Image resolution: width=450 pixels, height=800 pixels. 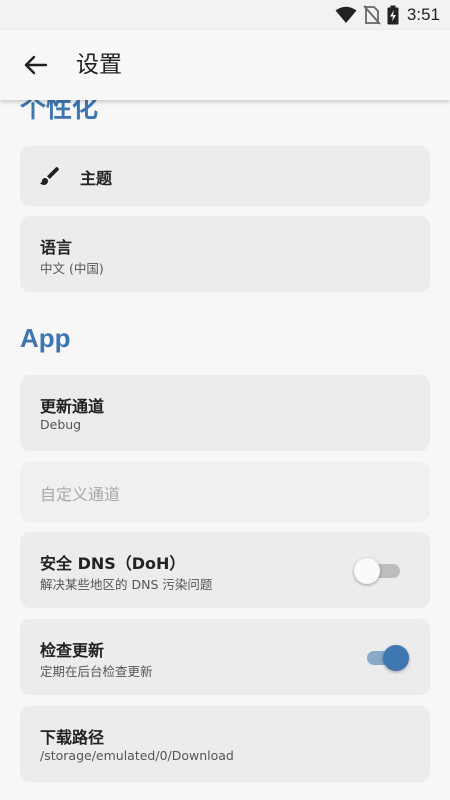 I want to click on secure-dns-toggle, so click(x=379, y=570).